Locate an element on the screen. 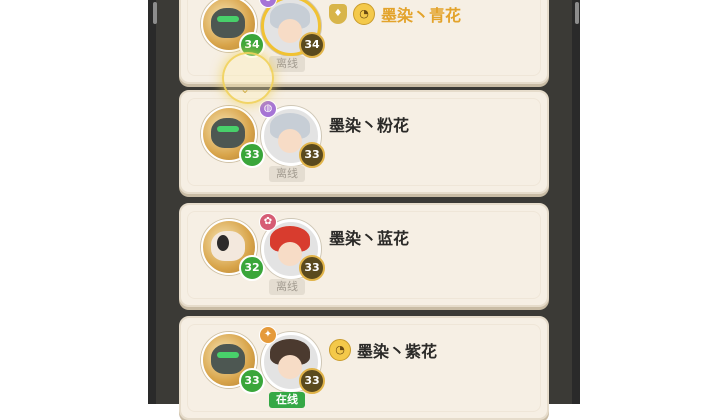 The width and height of the screenshot is (720, 420). name-row: 墨染丶粉花 is located at coordinates (369, 124).